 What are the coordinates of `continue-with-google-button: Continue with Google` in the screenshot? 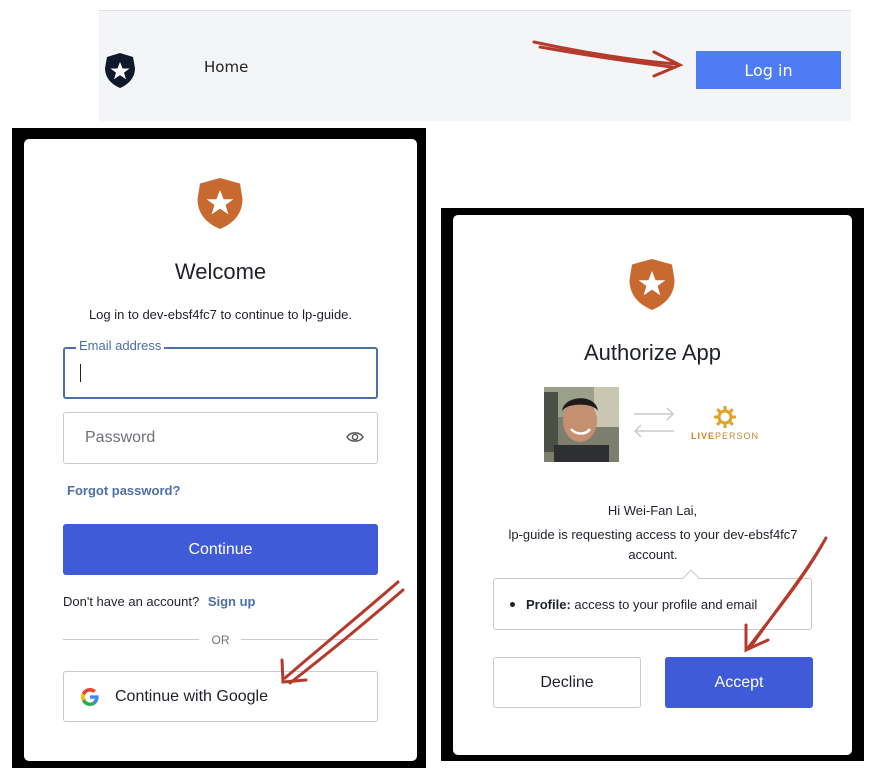 It's located at (220, 696).